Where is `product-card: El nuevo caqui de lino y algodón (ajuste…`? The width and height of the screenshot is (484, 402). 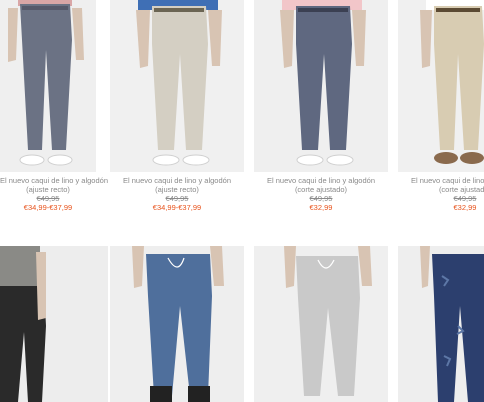 product-card: El nuevo caqui de lino y algodón (ajuste… is located at coordinates (54, 110).